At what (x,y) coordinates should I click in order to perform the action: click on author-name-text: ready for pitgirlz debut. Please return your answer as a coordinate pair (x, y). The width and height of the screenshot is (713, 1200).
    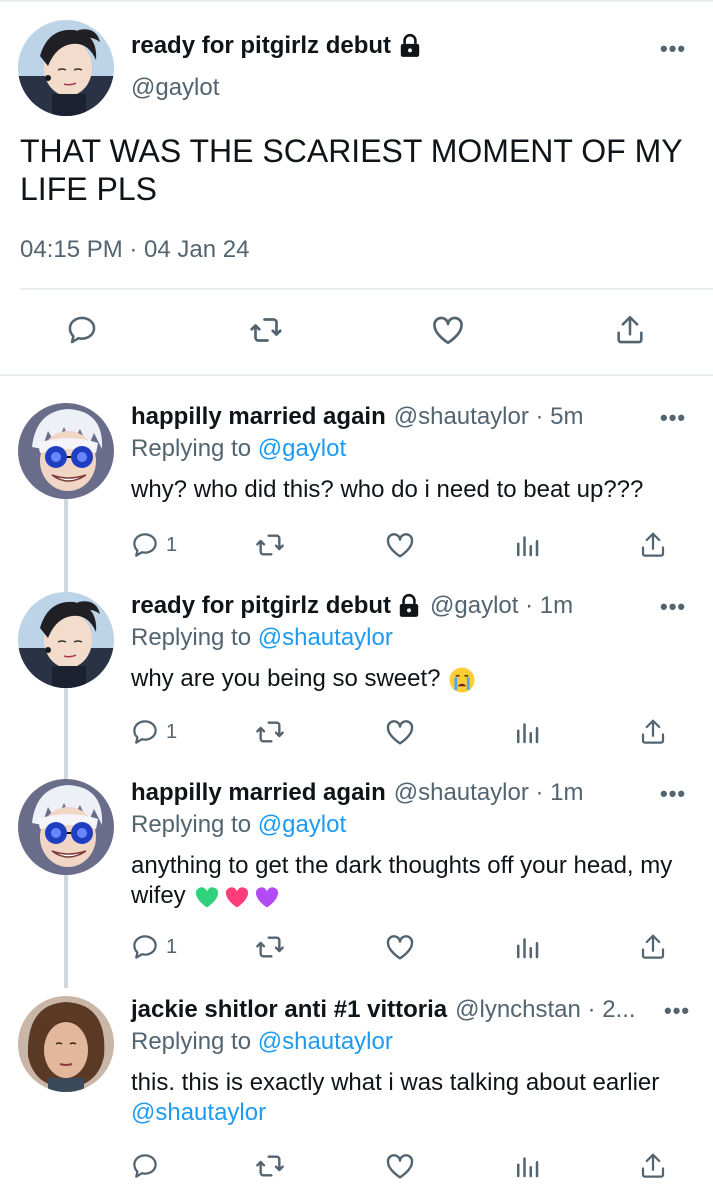
    Looking at the image, I should click on (261, 45).